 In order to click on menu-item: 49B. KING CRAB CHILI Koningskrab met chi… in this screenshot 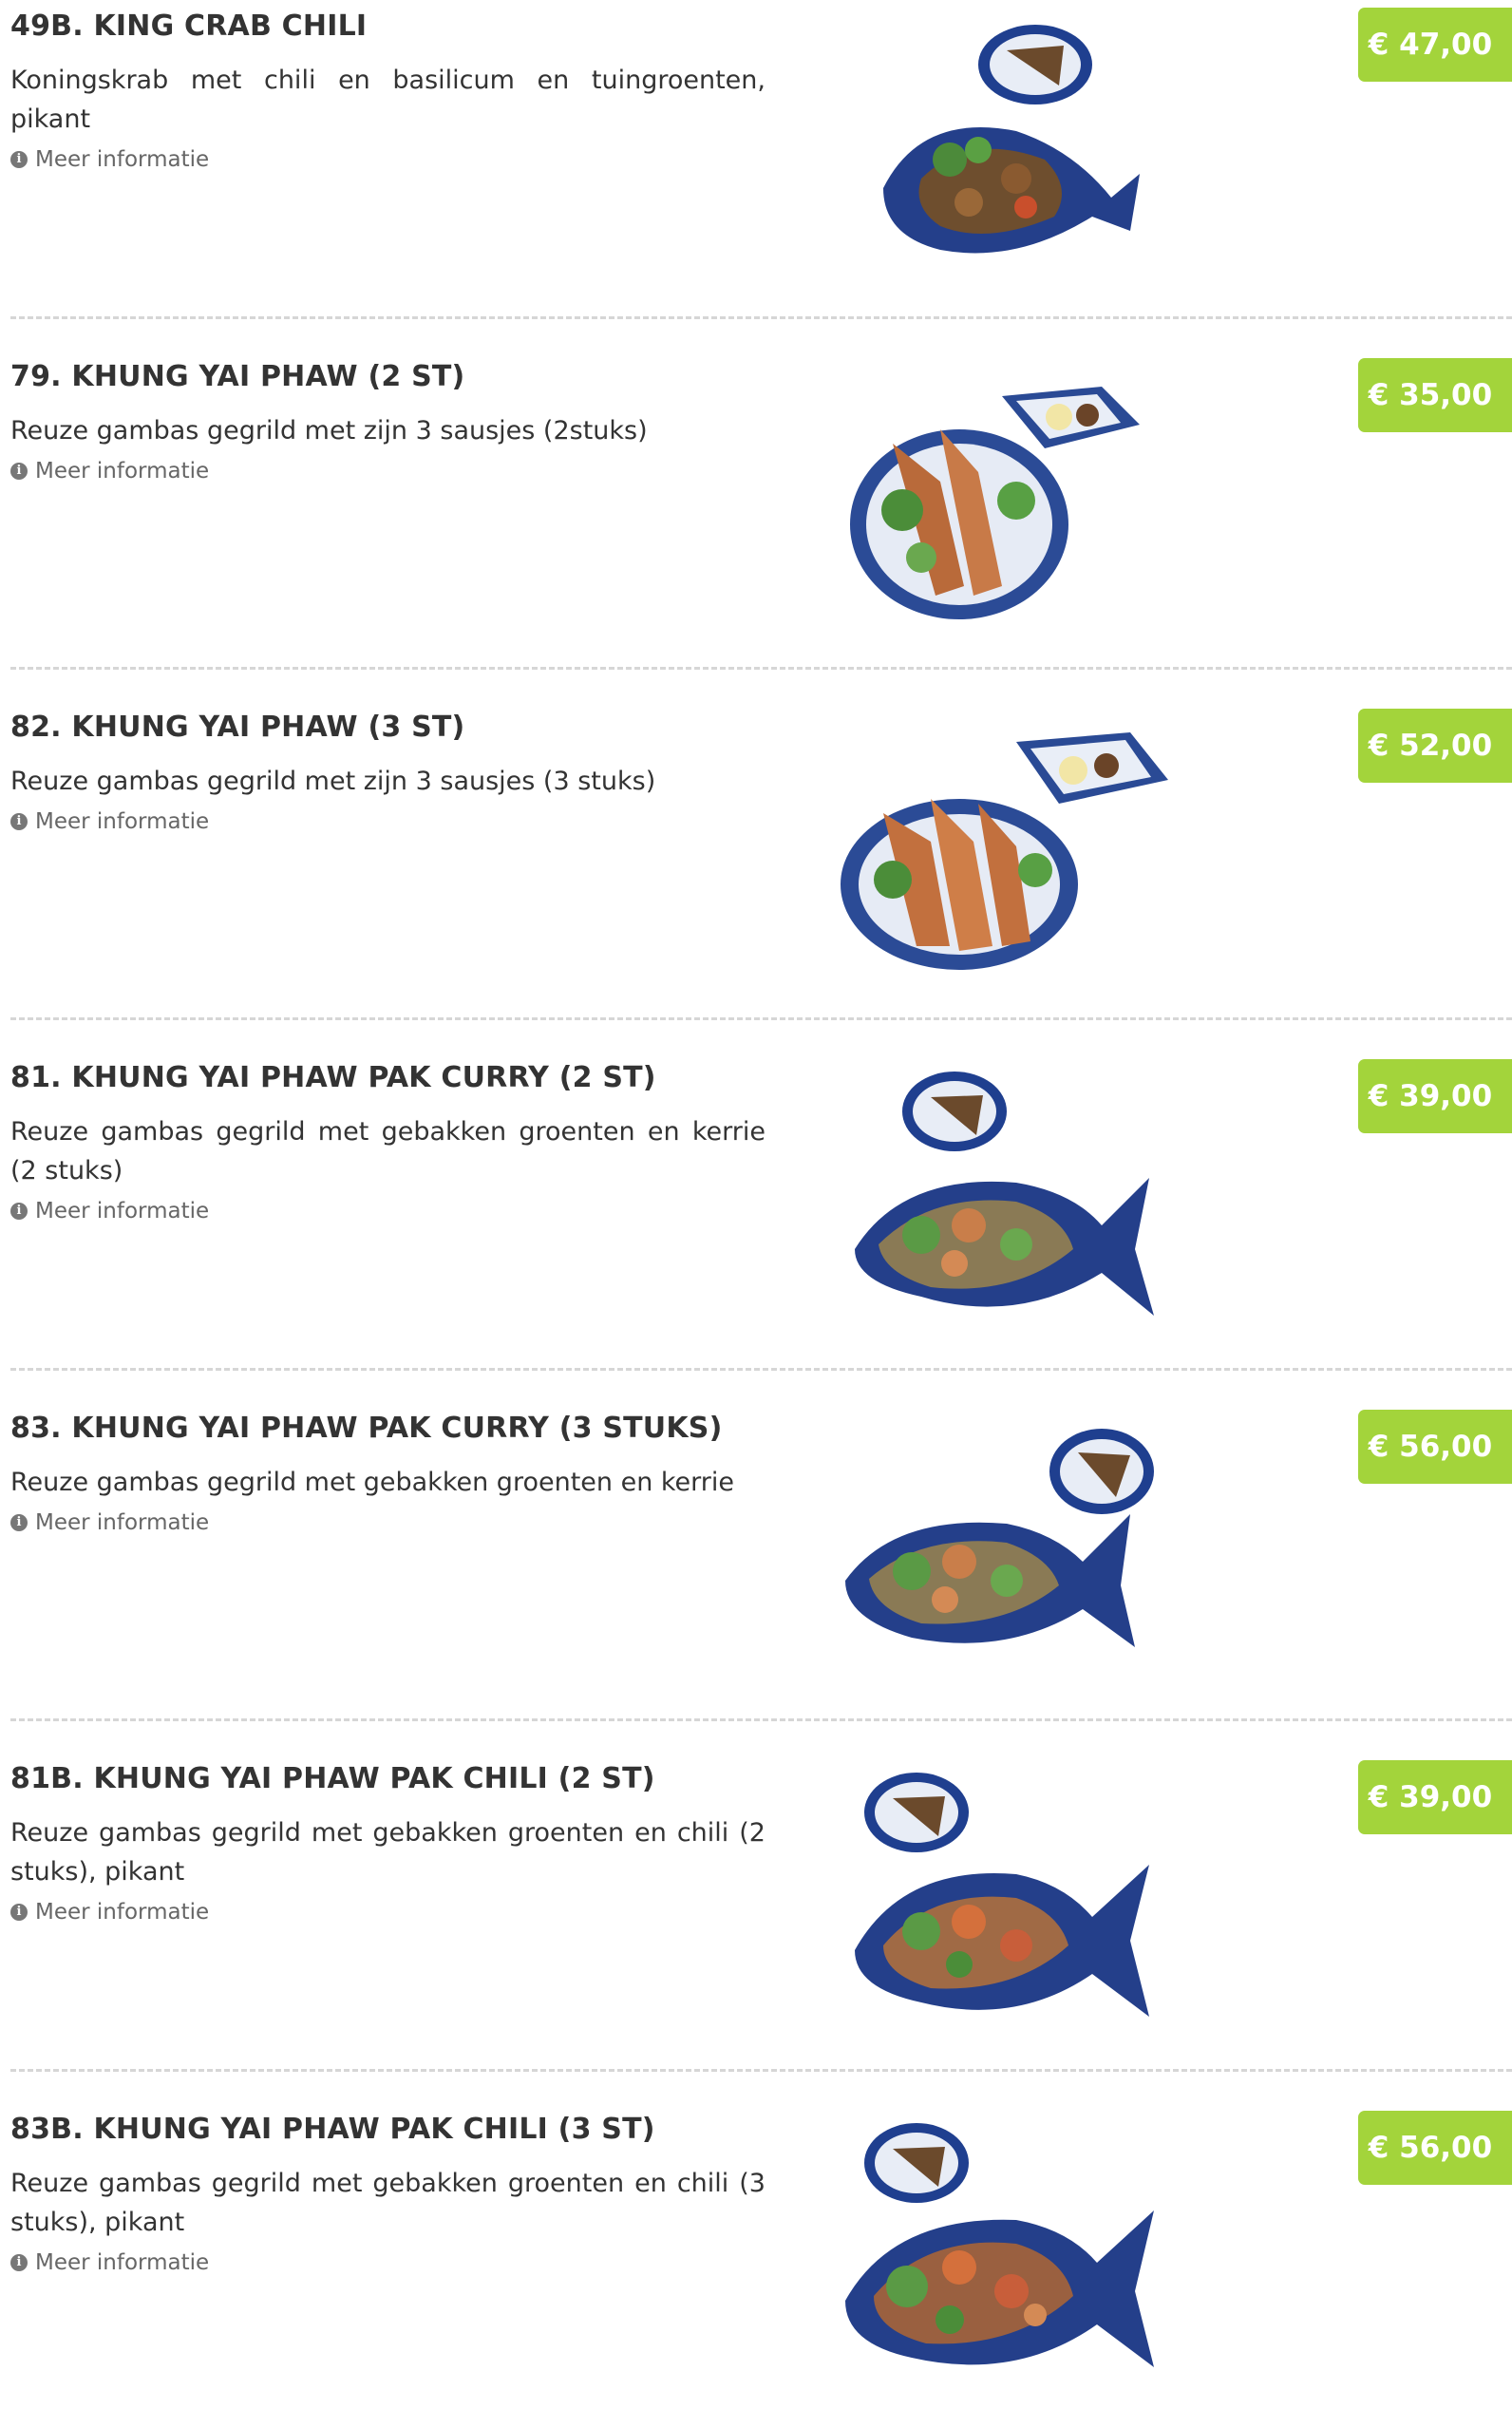, I will do `click(756, 175)`.